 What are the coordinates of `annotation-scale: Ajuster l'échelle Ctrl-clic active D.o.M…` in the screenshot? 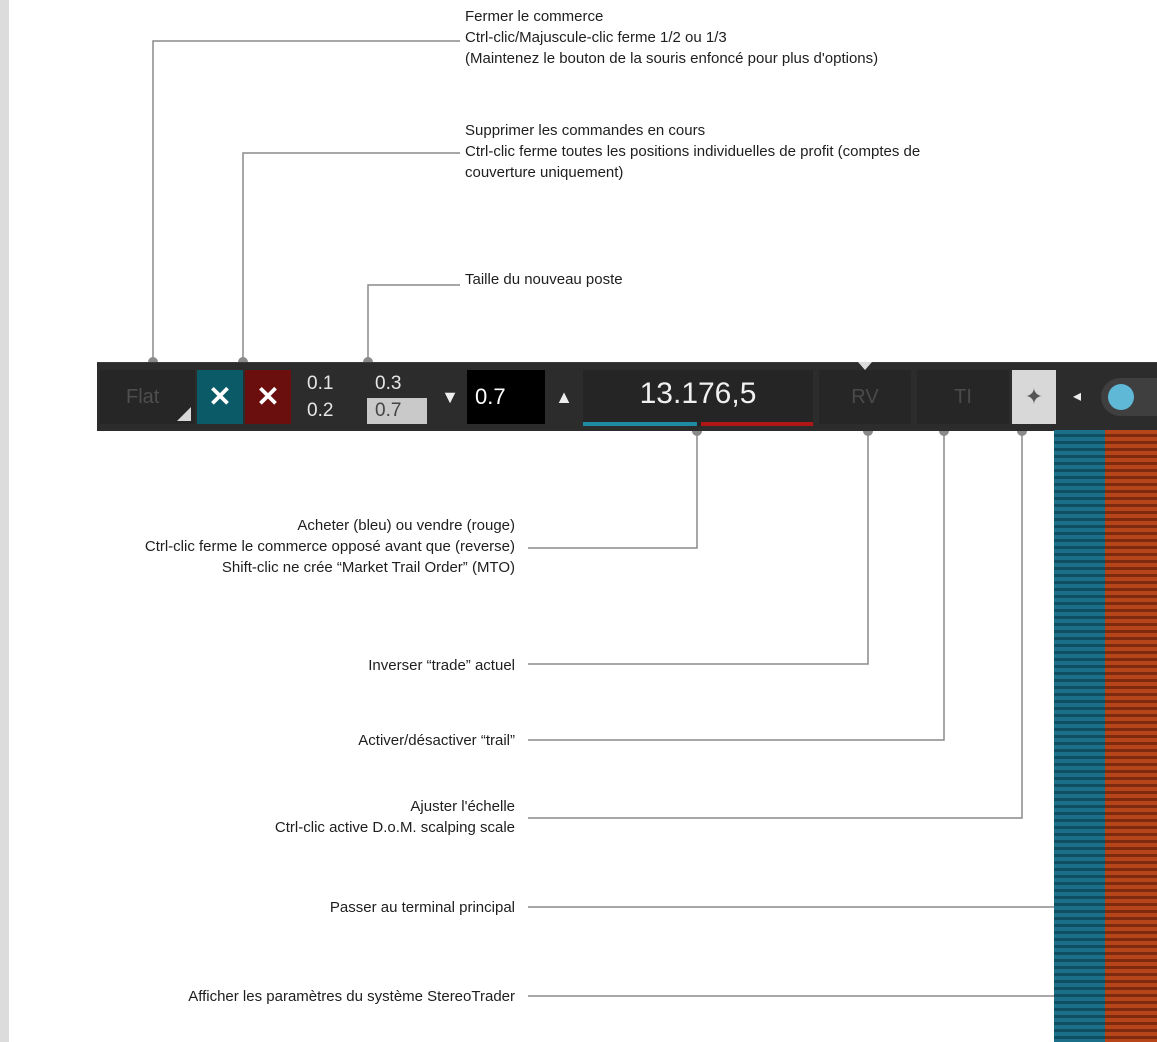 It's located at (394, 817).